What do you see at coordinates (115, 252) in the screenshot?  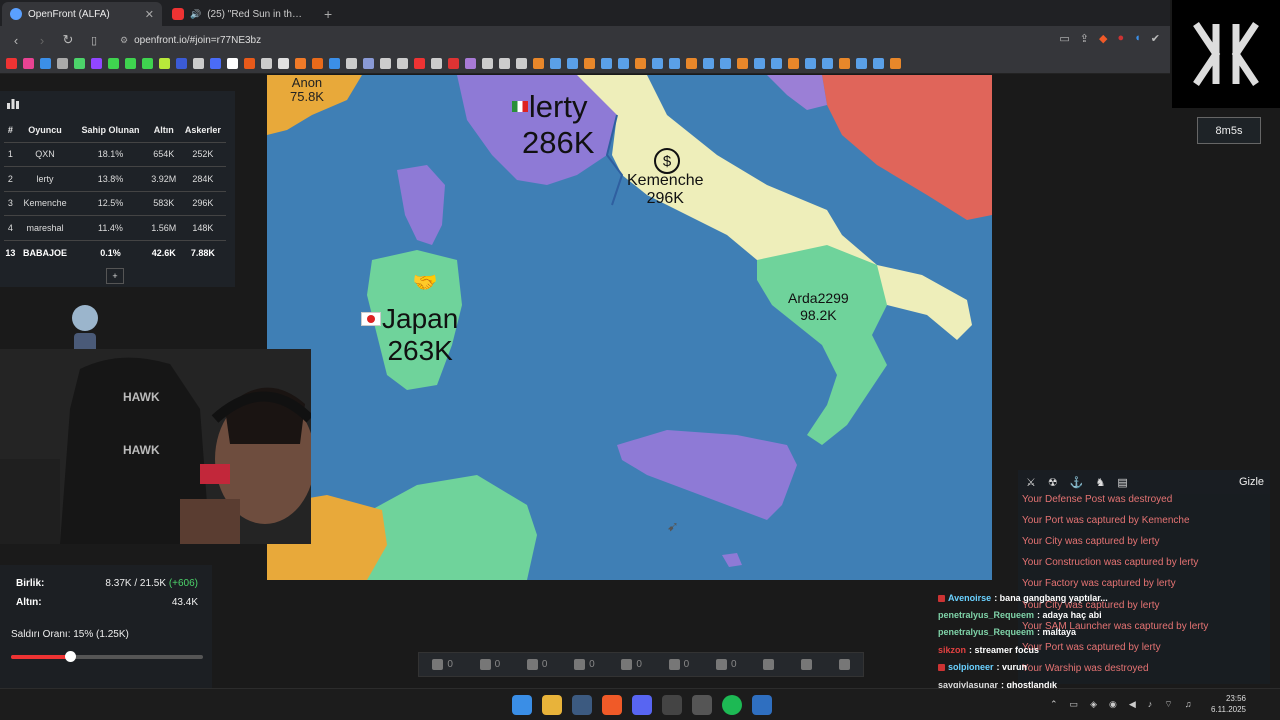 I see `table-row-self: 13 BABAJOE 0.1% 42.6K 7.88K` at bounding box center [115, 252].